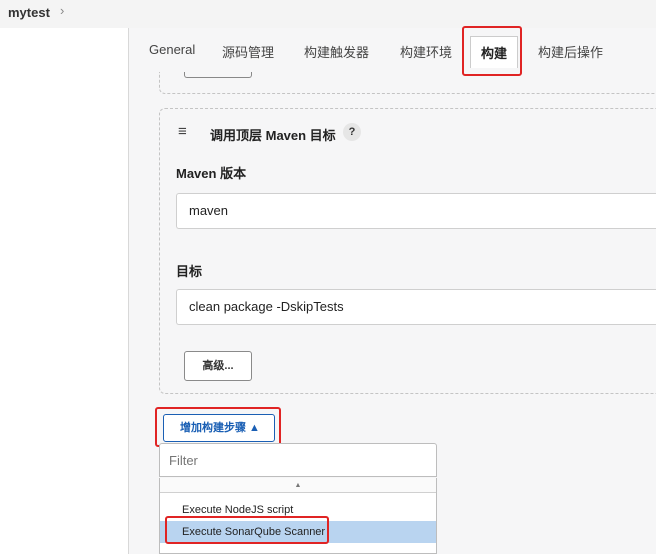 Image resolution: width=656 pixels, height=554 pixels. What do you see at coordinates (426, 51) in the screenshot?
I see `tab-build-environment: 构建环境` at bounding box center [426, 51].